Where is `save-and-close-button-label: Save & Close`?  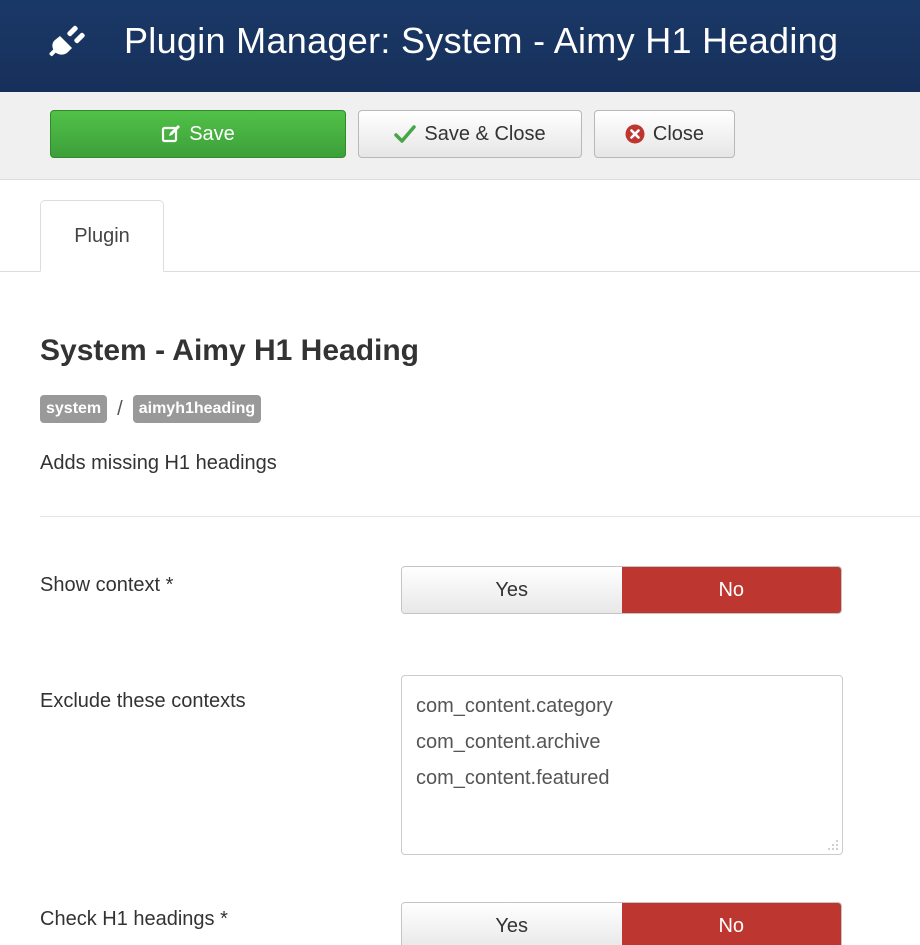
save-and-close-button-label: Save & Close is located at coordinates (485, 133).